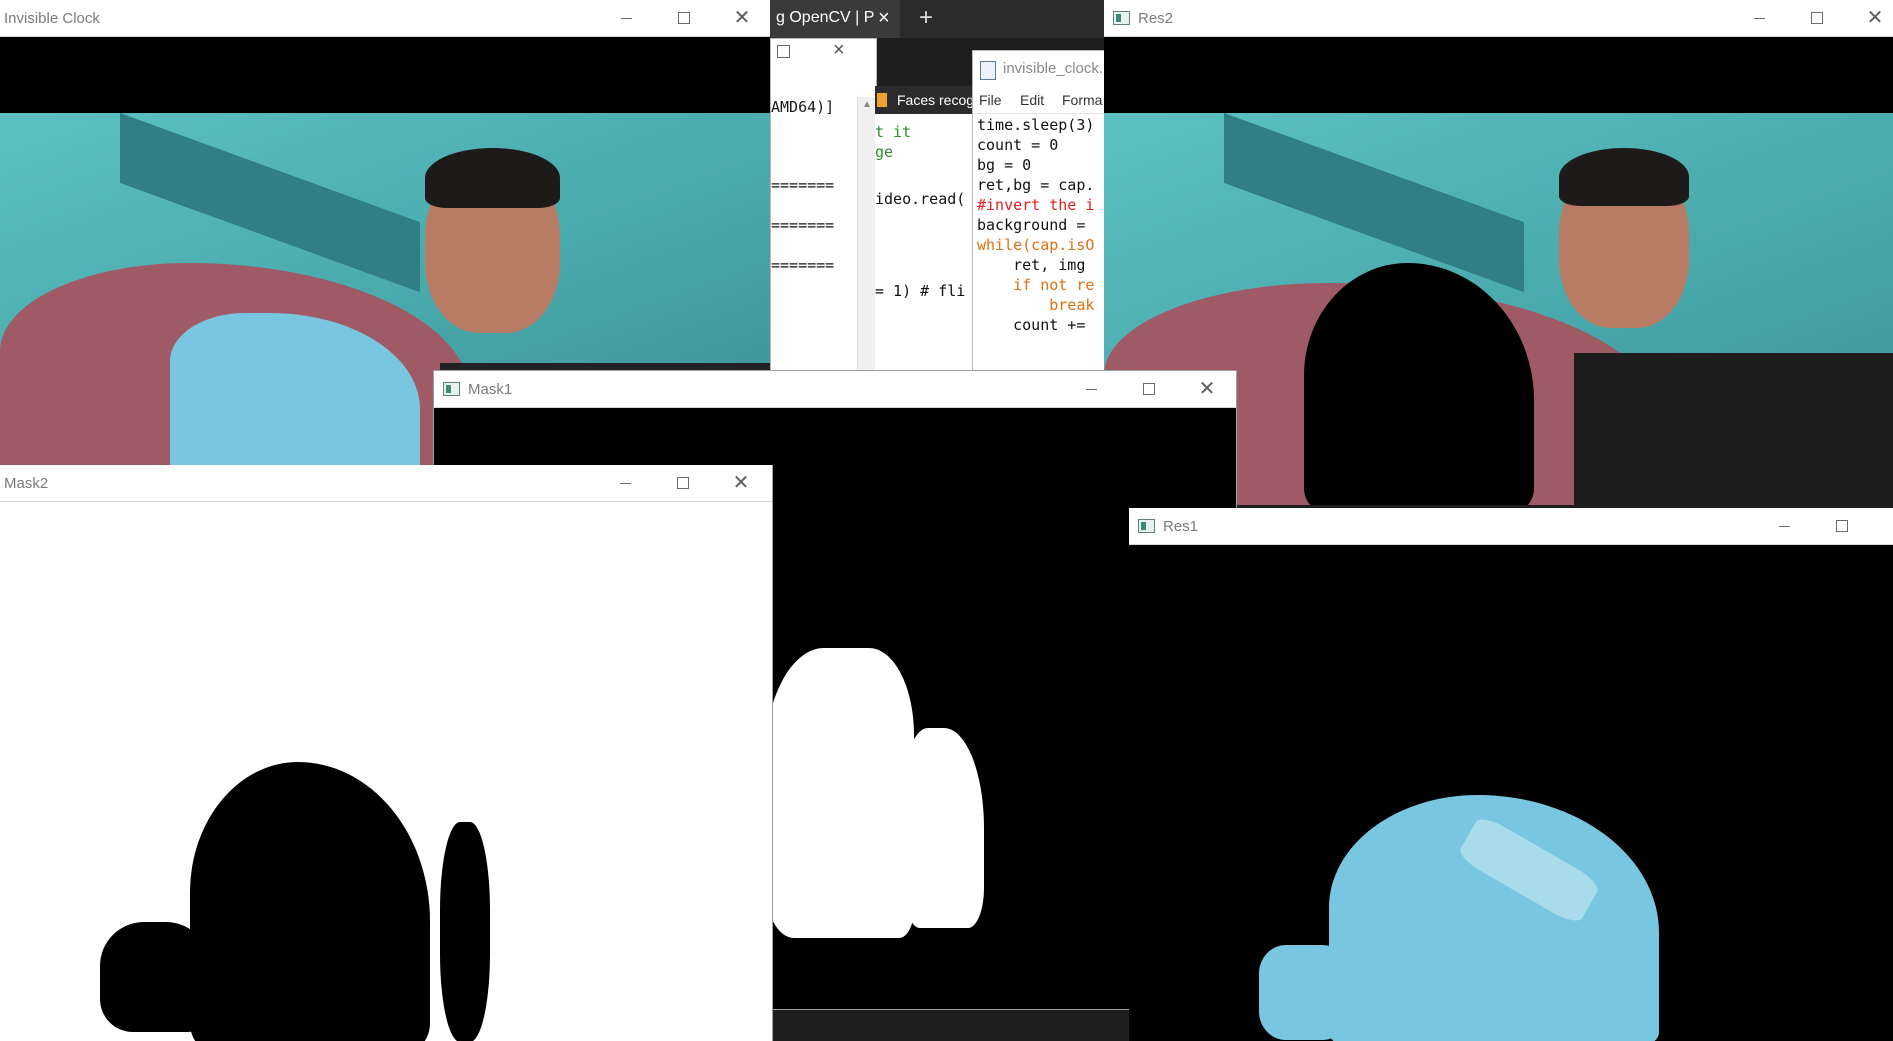  What do you see at coordinates (920, 291) in the screenshot?
I see `code-fragment-4: = 1) # fli` at bounding box center [920, 291].